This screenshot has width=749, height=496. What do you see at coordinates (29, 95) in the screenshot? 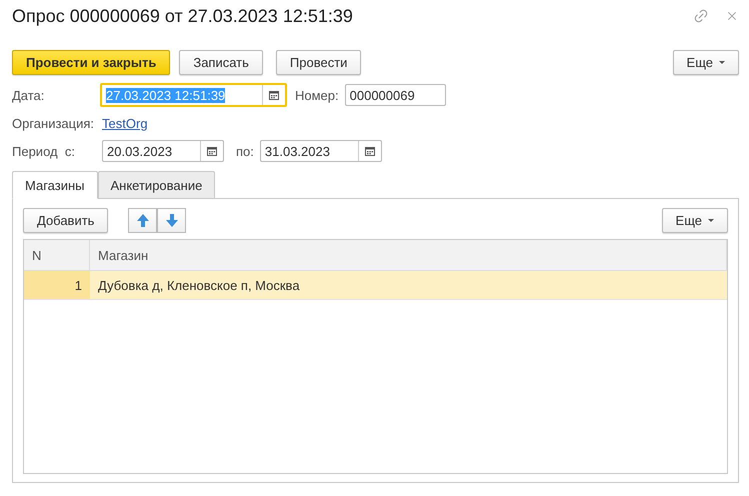
I see `field-label: Дата:` at bounding box center [29, 95].